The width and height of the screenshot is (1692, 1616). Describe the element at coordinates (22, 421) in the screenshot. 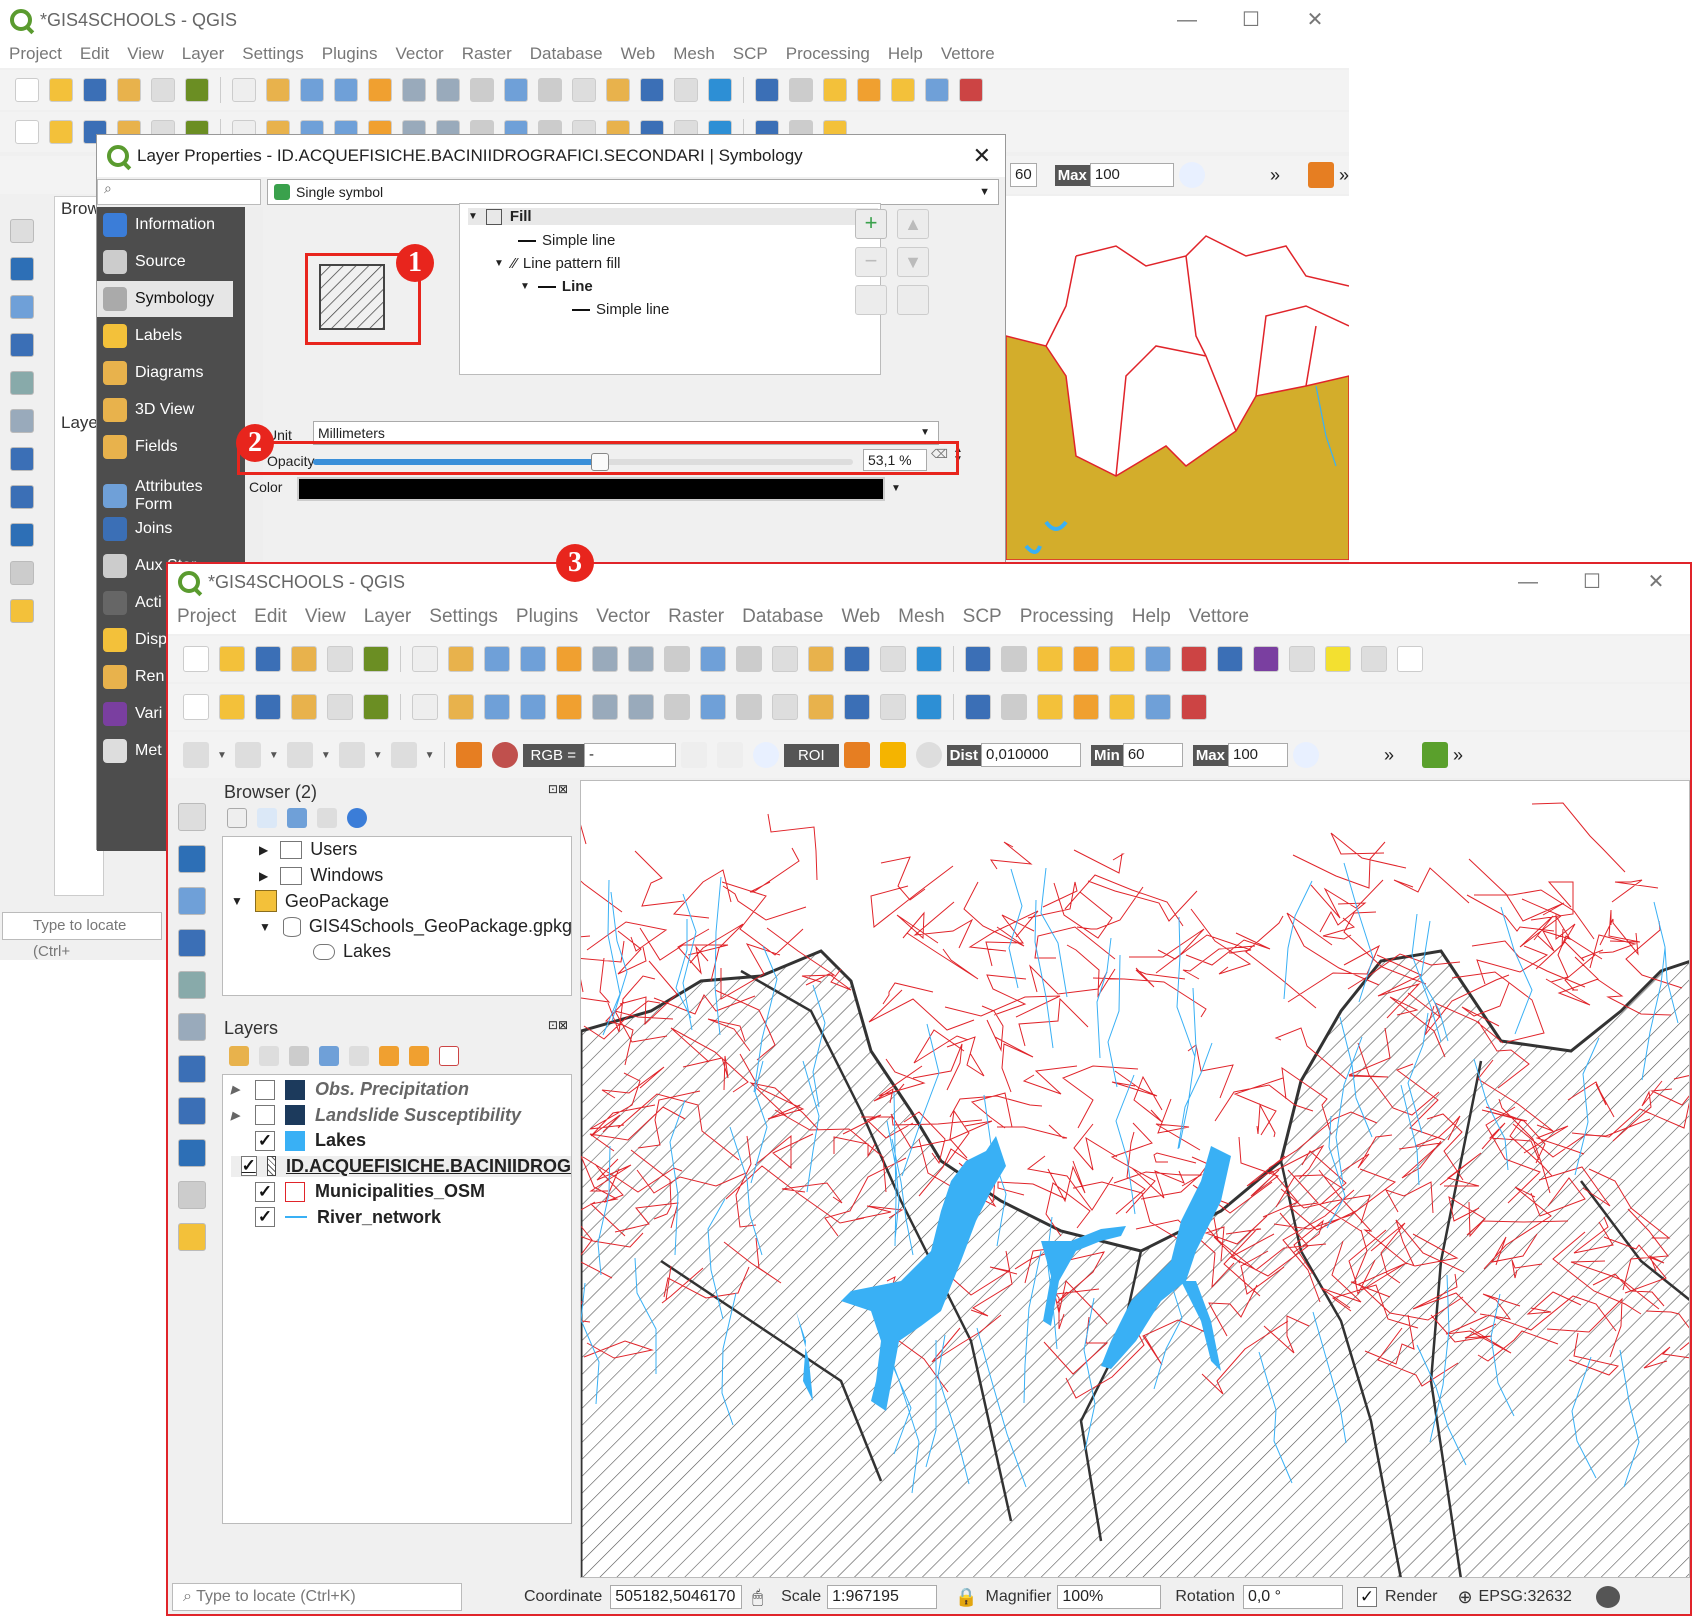

I see `add-spatialite-layer-icon` at that location.